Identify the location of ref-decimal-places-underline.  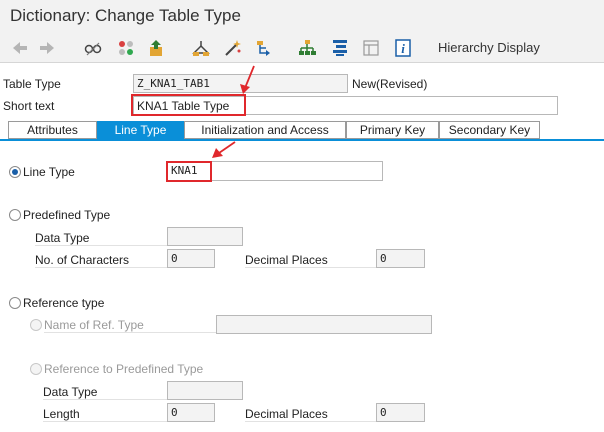
(310, 421).